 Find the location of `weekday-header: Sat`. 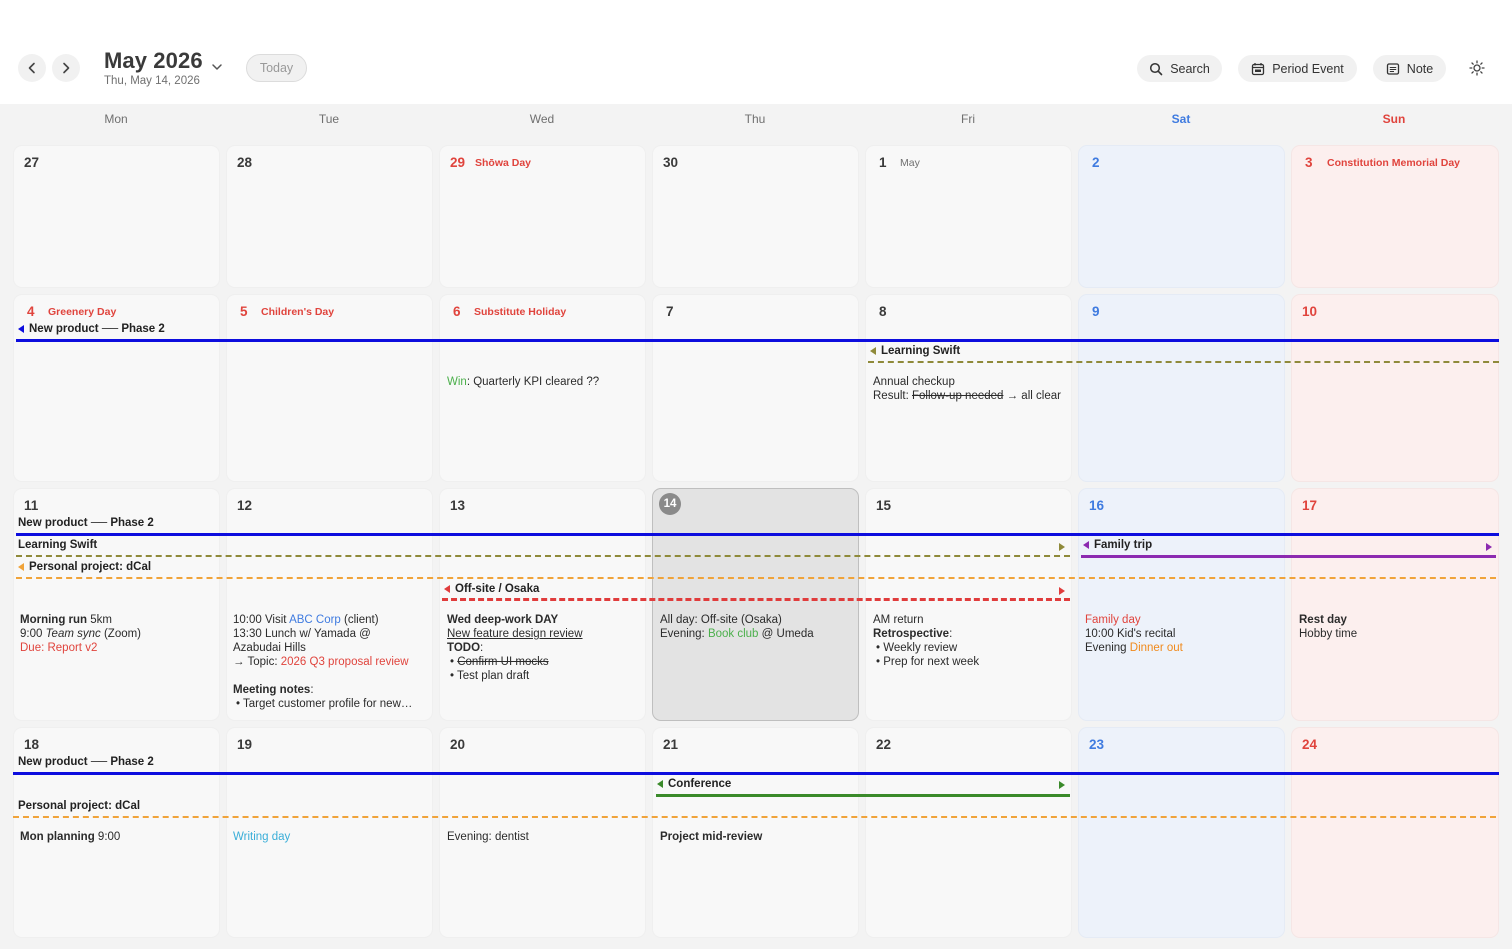

weekday-header: Sat is located at coordinates (1181, 119).